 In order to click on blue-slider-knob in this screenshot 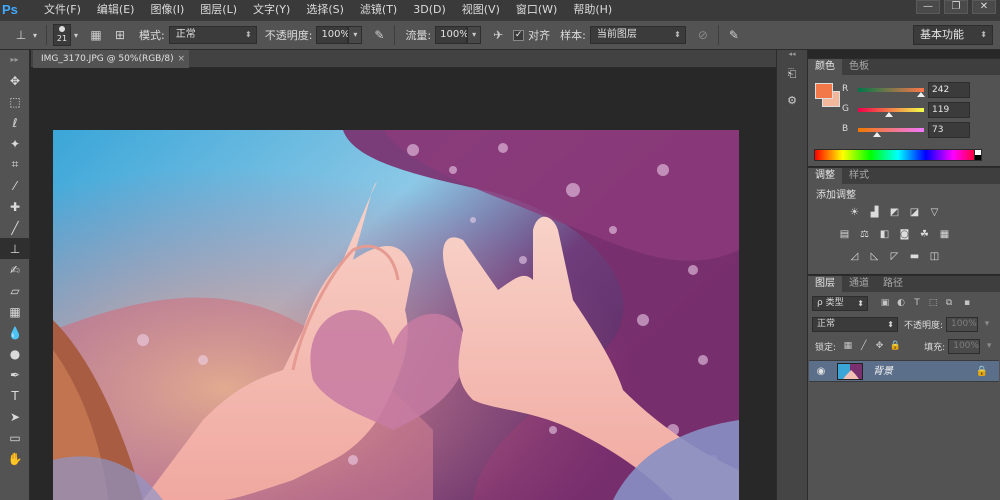, I will do `click(876, 134)`.